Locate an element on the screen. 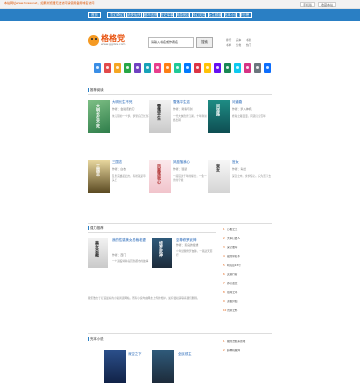 Image resolution: width=360 pixels, height=383 pixels. quick-link-ranking: 排行 is located at coordinates (231, 40).